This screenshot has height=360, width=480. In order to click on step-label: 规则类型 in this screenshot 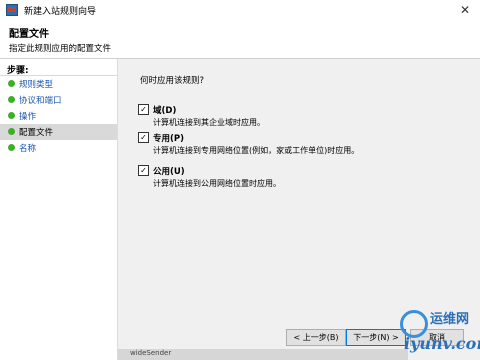, I will do `click(36, 85)`.